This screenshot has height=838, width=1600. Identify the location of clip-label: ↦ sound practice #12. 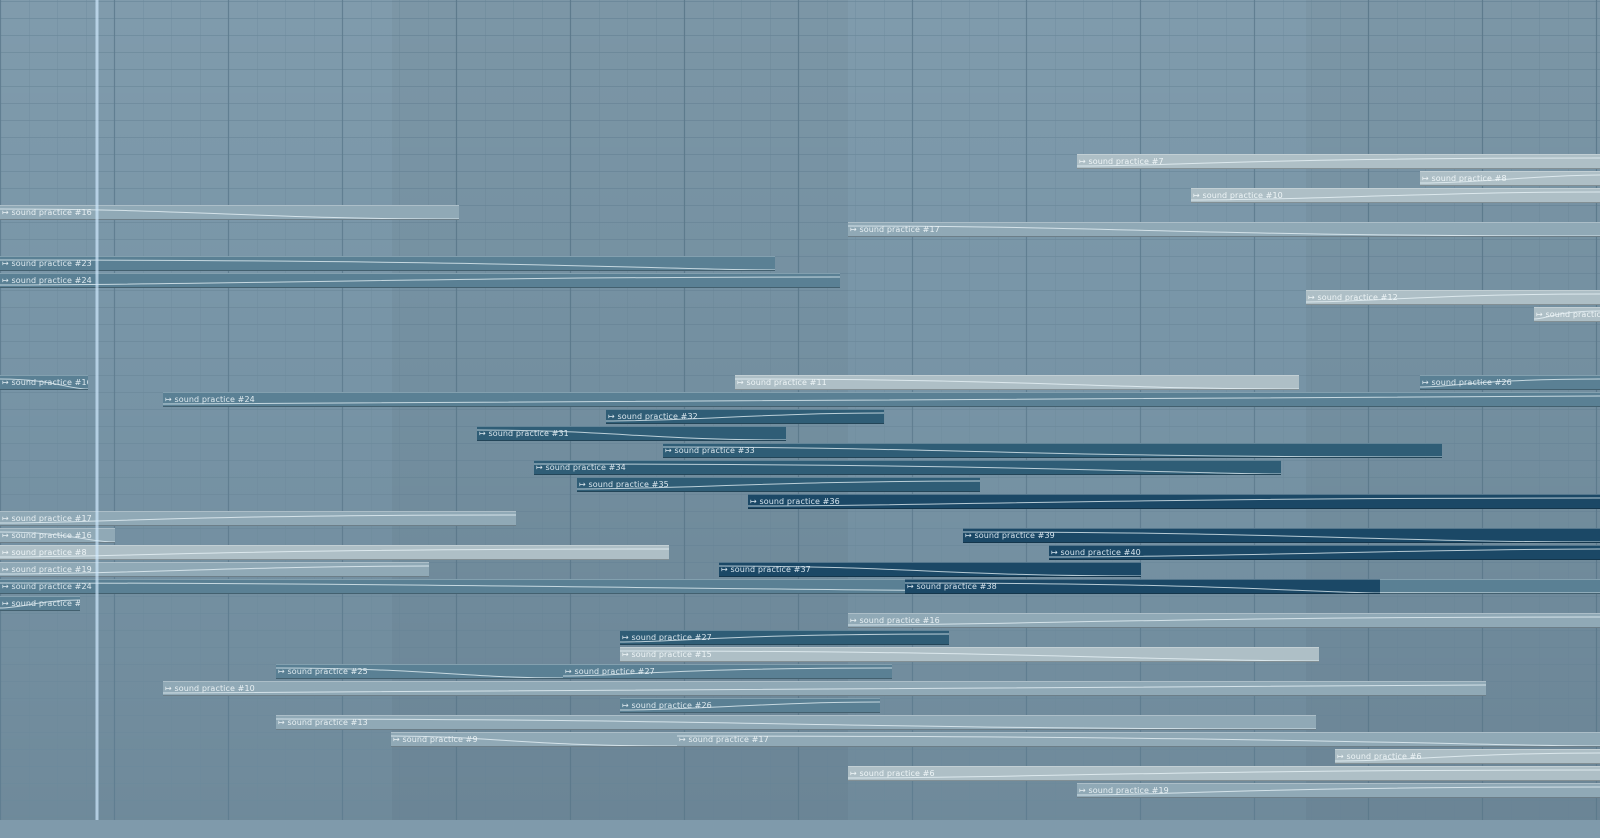
(1353, 297).